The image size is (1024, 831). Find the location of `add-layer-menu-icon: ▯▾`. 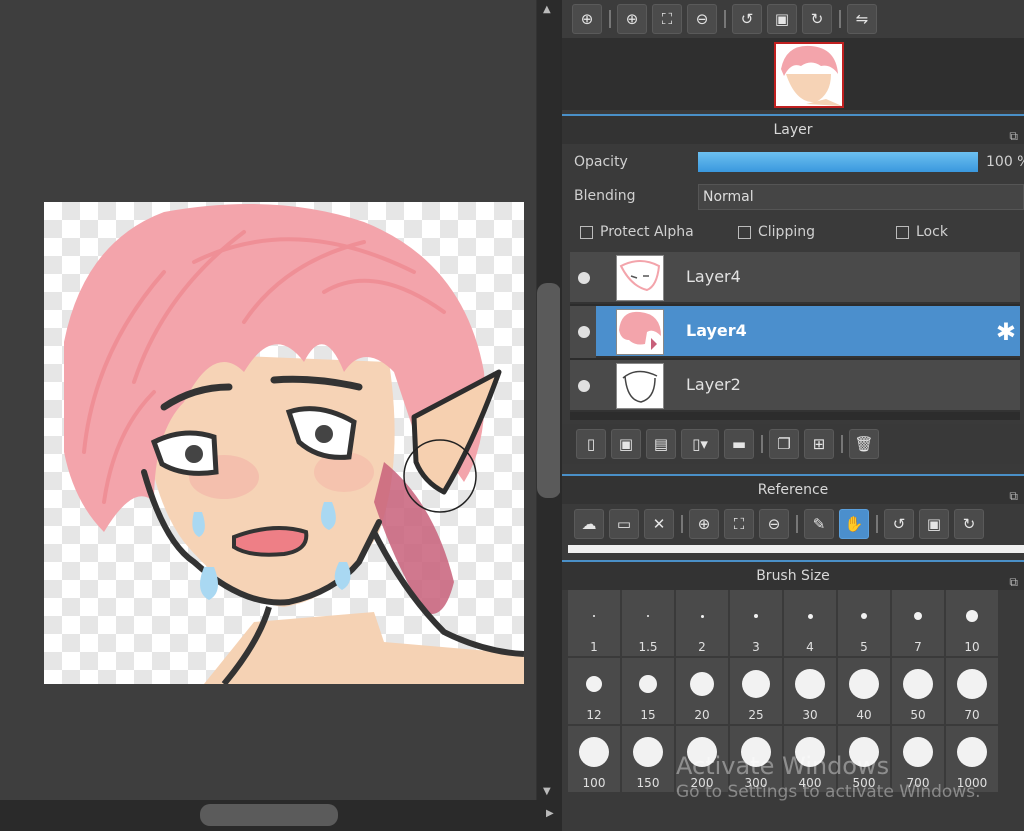

add-layer-menu-icon: ▯▾ is located at coordinates (700, 444).